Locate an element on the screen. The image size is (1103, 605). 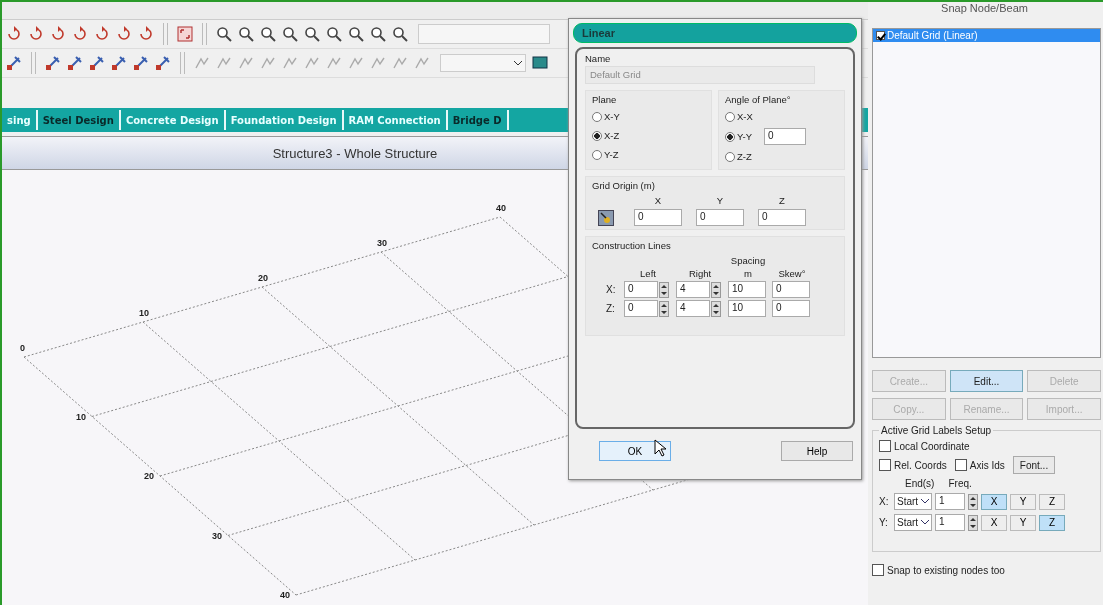
fit-view-icon is located at coordinates (185, 34).